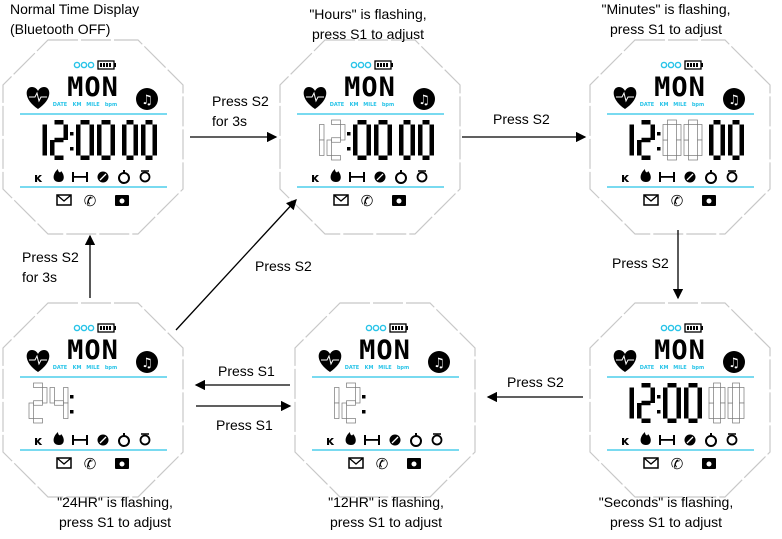 Image resolution: width=782 pixels, height=539 pixels. What do you see at coordinates (666, 29) in the screenshot?
I see `caption-minutes-line2: press S1 to adjust` at bounding box center [666, 29].